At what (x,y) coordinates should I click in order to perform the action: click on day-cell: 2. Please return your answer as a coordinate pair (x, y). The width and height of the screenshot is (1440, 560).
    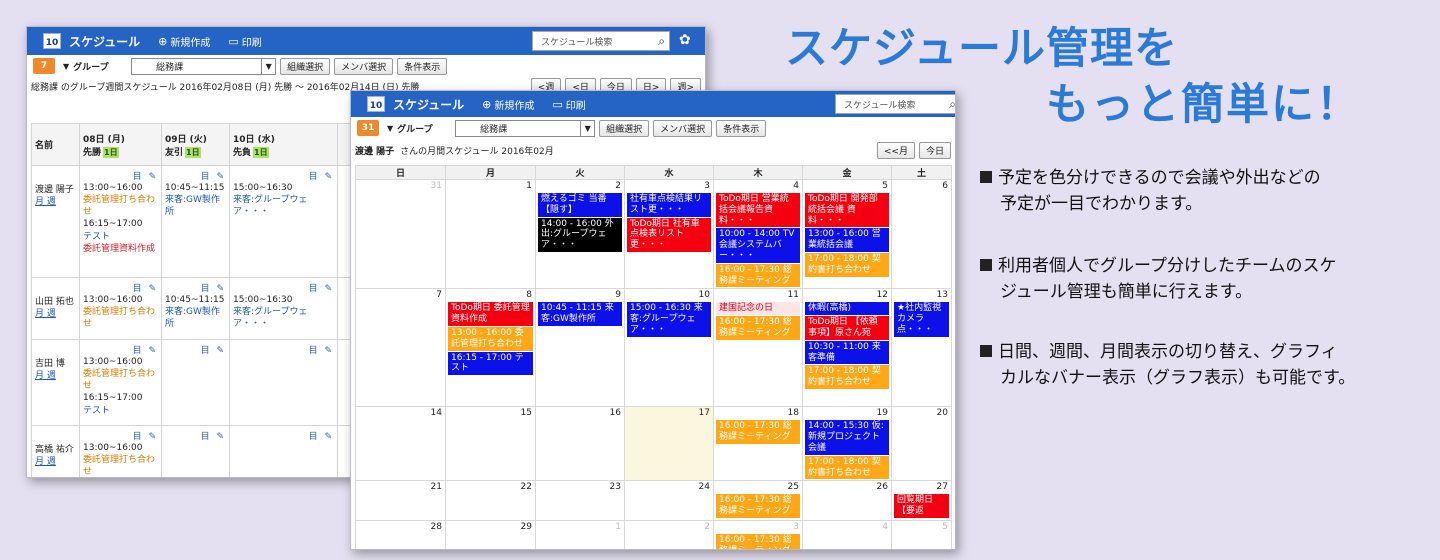
    Looking at the image, I should click on (669, 534).